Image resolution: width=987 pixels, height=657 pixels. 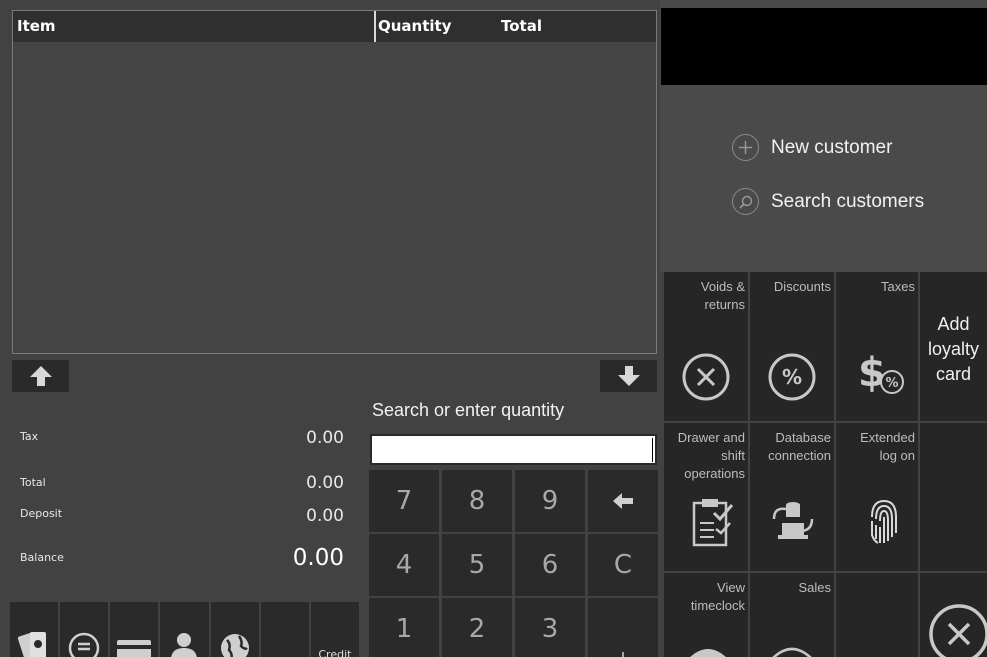 I want to click on pay-credit-label: Credit, so click(x=335, y=652).